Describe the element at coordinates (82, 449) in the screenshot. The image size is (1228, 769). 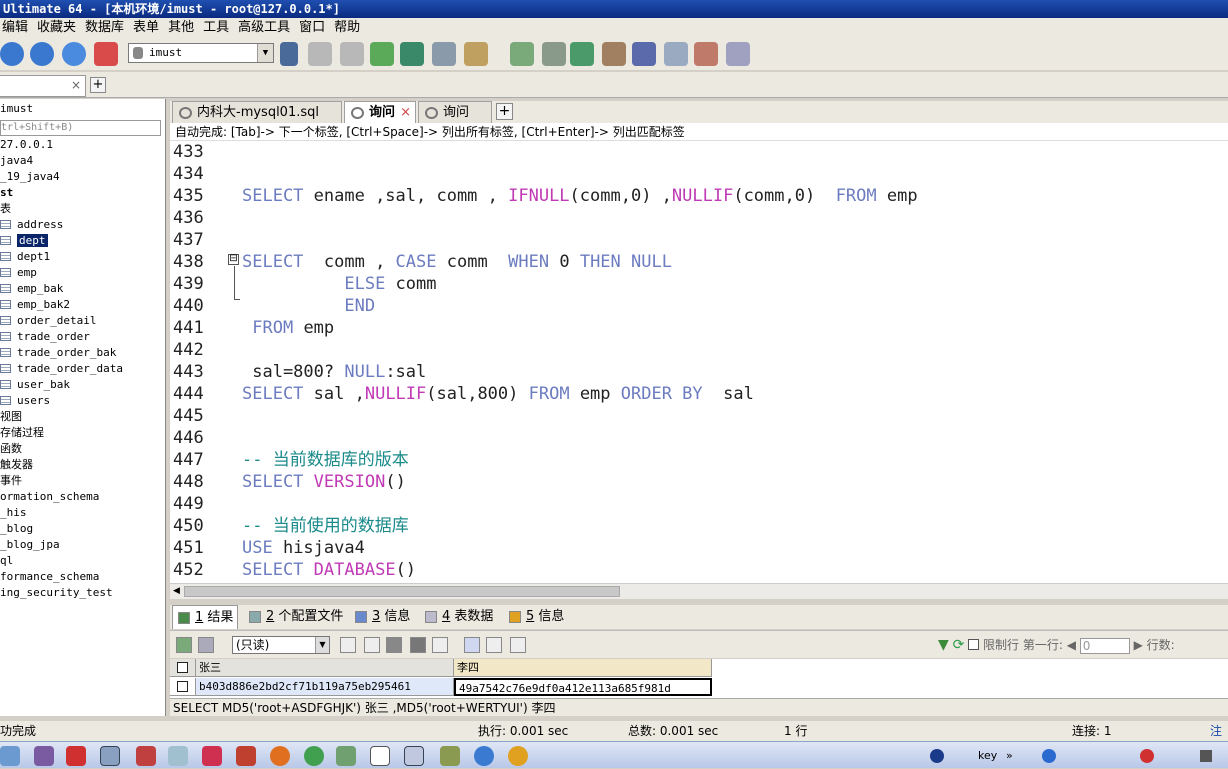
I see `tree-item-folder: 函数` at that location.